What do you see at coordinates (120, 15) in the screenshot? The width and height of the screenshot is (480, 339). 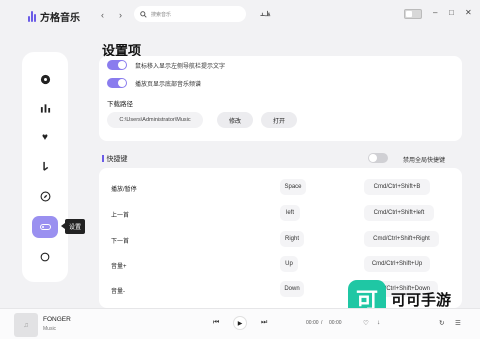 I see `chevron-right-icon: ›` at bounding box center [120, 15].